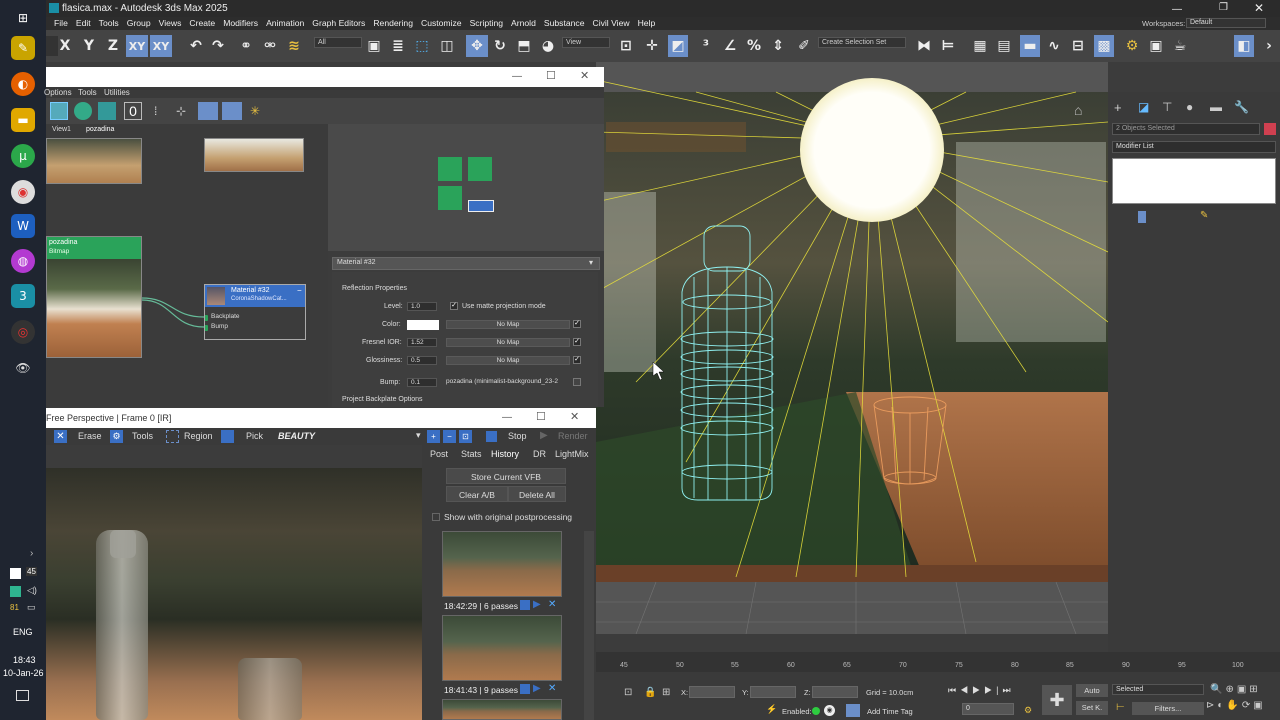 The image size is (1280, 720). I want to click on history-scrollbar, so click(589, 625).